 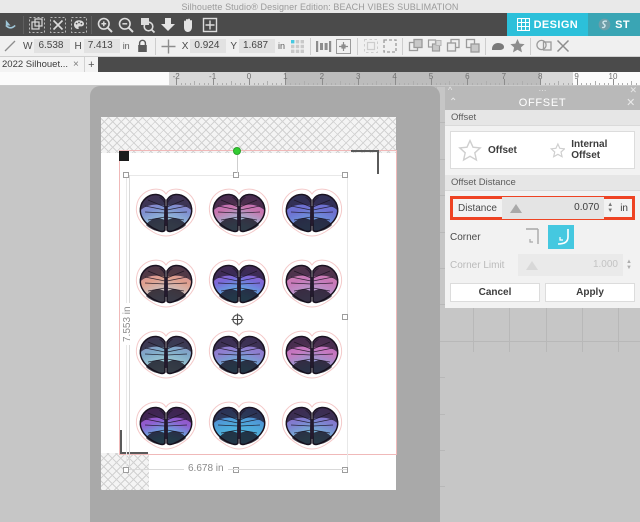 What do you see at coordinates (415, 46) in the screenshot?
I see `bring-to-front-icon` at bounding box center [415, 46].